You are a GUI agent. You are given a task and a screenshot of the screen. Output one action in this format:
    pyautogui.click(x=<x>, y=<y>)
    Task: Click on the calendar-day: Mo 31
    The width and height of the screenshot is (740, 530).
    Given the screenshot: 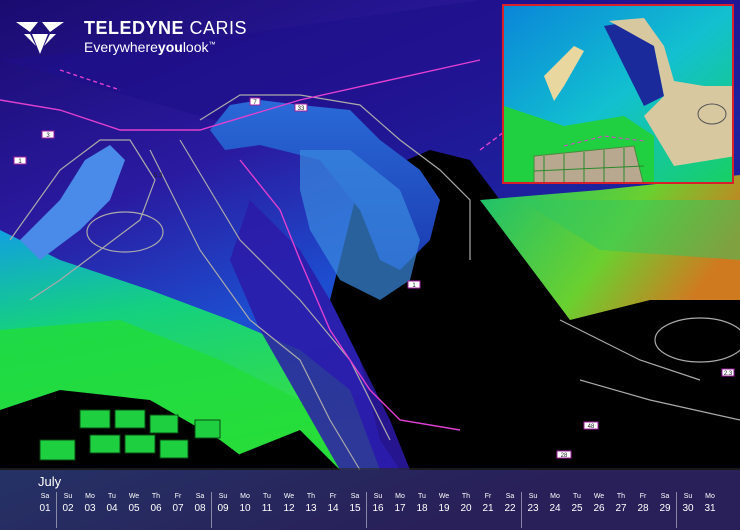 What is the action you would take?
    pyautogui.click(x=710, y=510)
    